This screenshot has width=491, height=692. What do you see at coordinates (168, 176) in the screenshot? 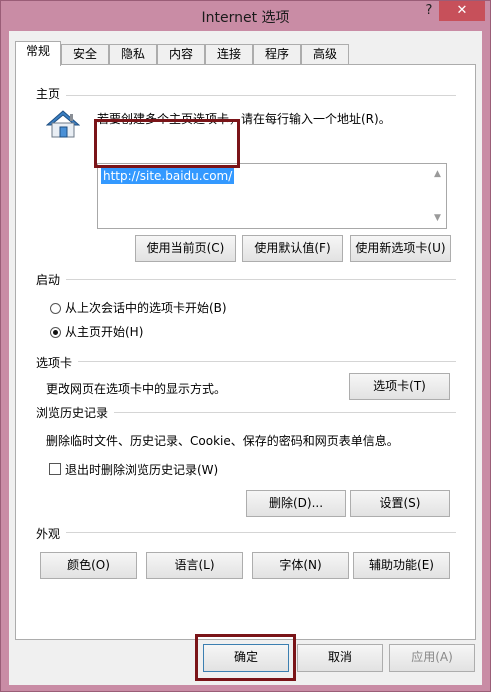
I see `home-url-value: http://site.baidu.com/` at bounding box center [168, 176].